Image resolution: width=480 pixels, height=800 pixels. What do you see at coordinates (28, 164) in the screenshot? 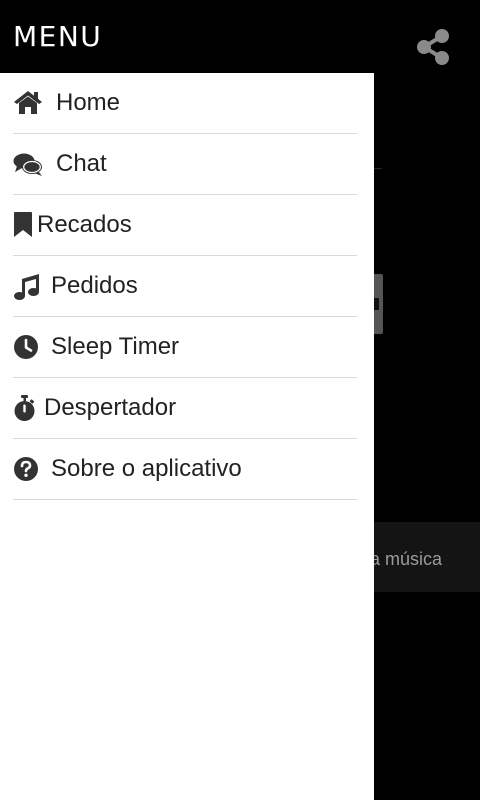
I see `chat-icon` at bounding box center [28, 164].